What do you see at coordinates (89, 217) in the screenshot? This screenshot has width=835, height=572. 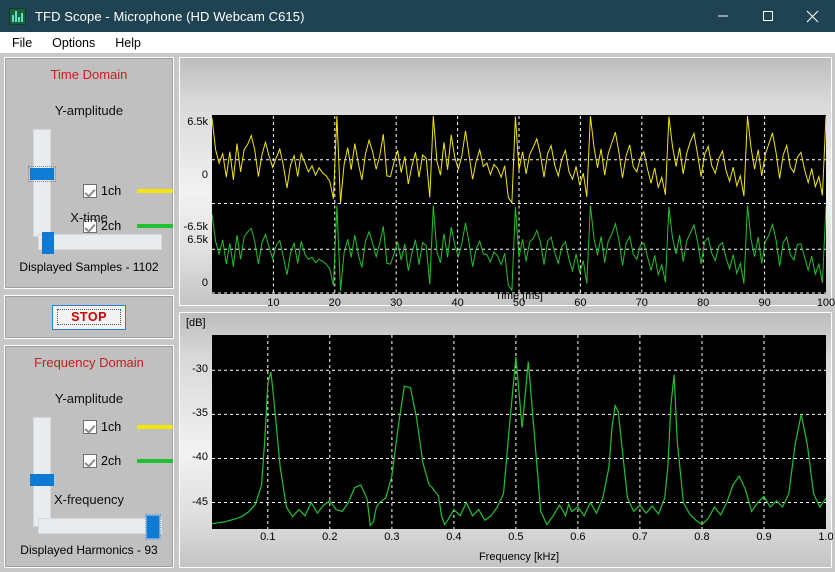 I see `time-domain-x-label: X-time` at bounding box center [89, 217].